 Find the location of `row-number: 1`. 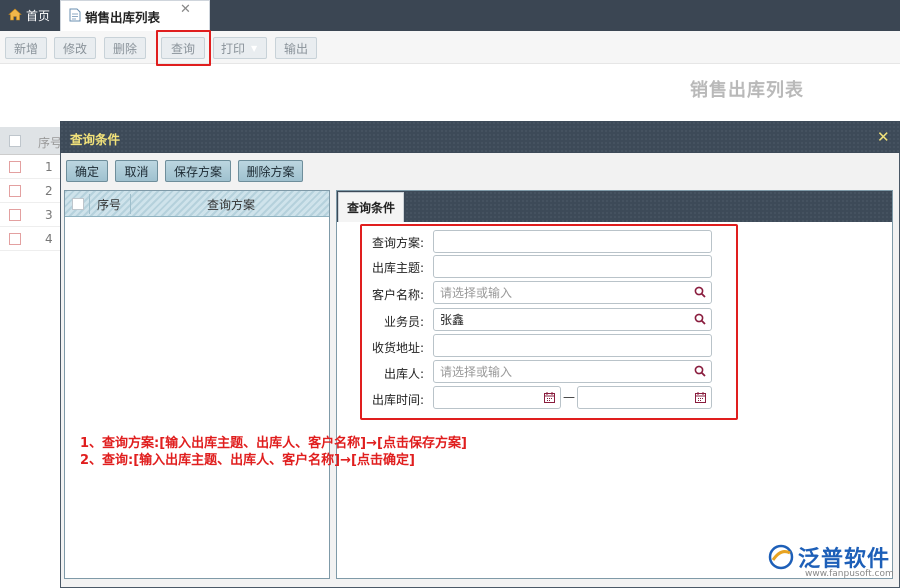

row-number: 1 is located at coordinates (49, 167).